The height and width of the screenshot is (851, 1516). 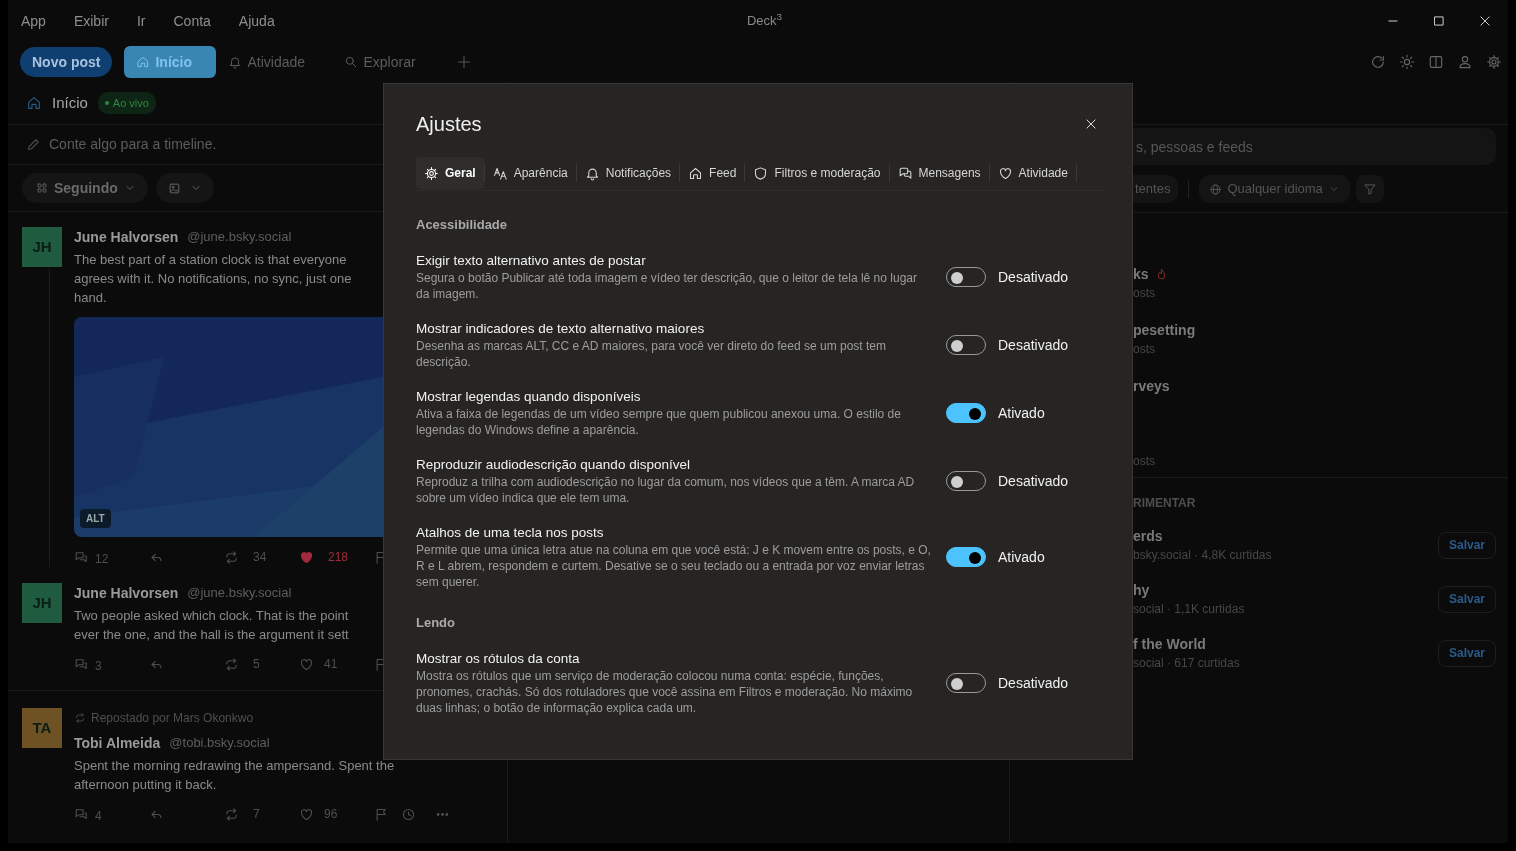 What do you see at coordinates (256, 664) in the screenshot?
I see `repost-count: 5` at bounding box center [256, 664].